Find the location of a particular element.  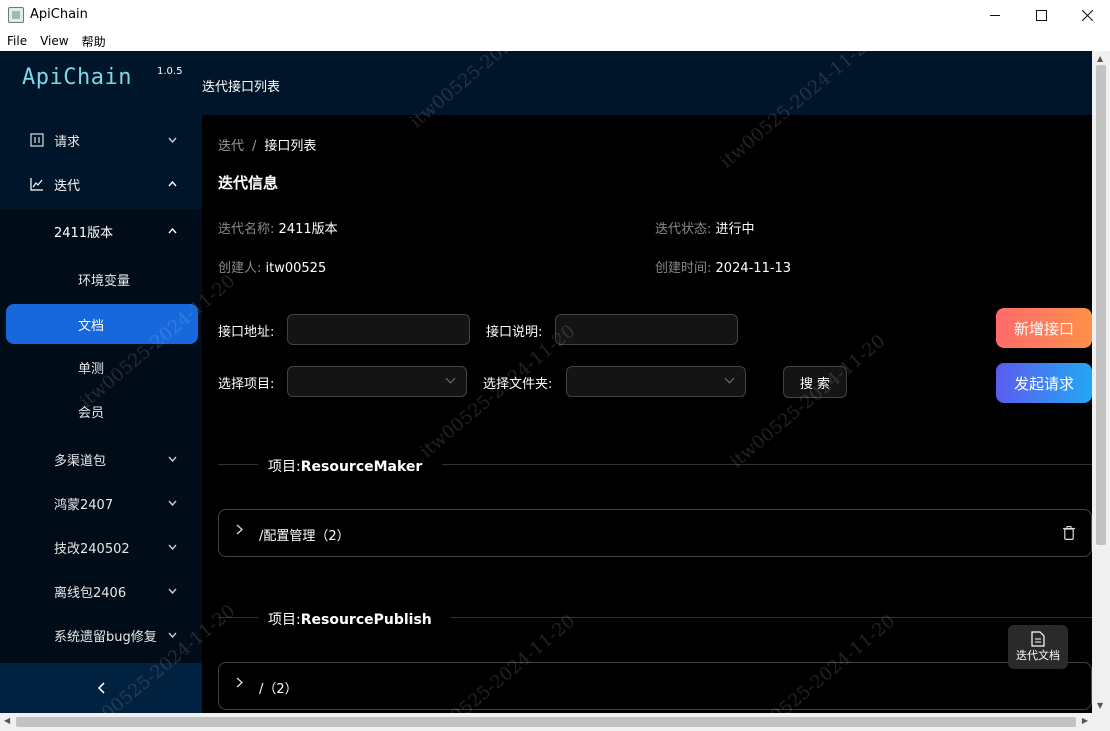

sidebar-item-legacy-bugfix: 系统遗留bug修复 is located at coordinates (101, 635).